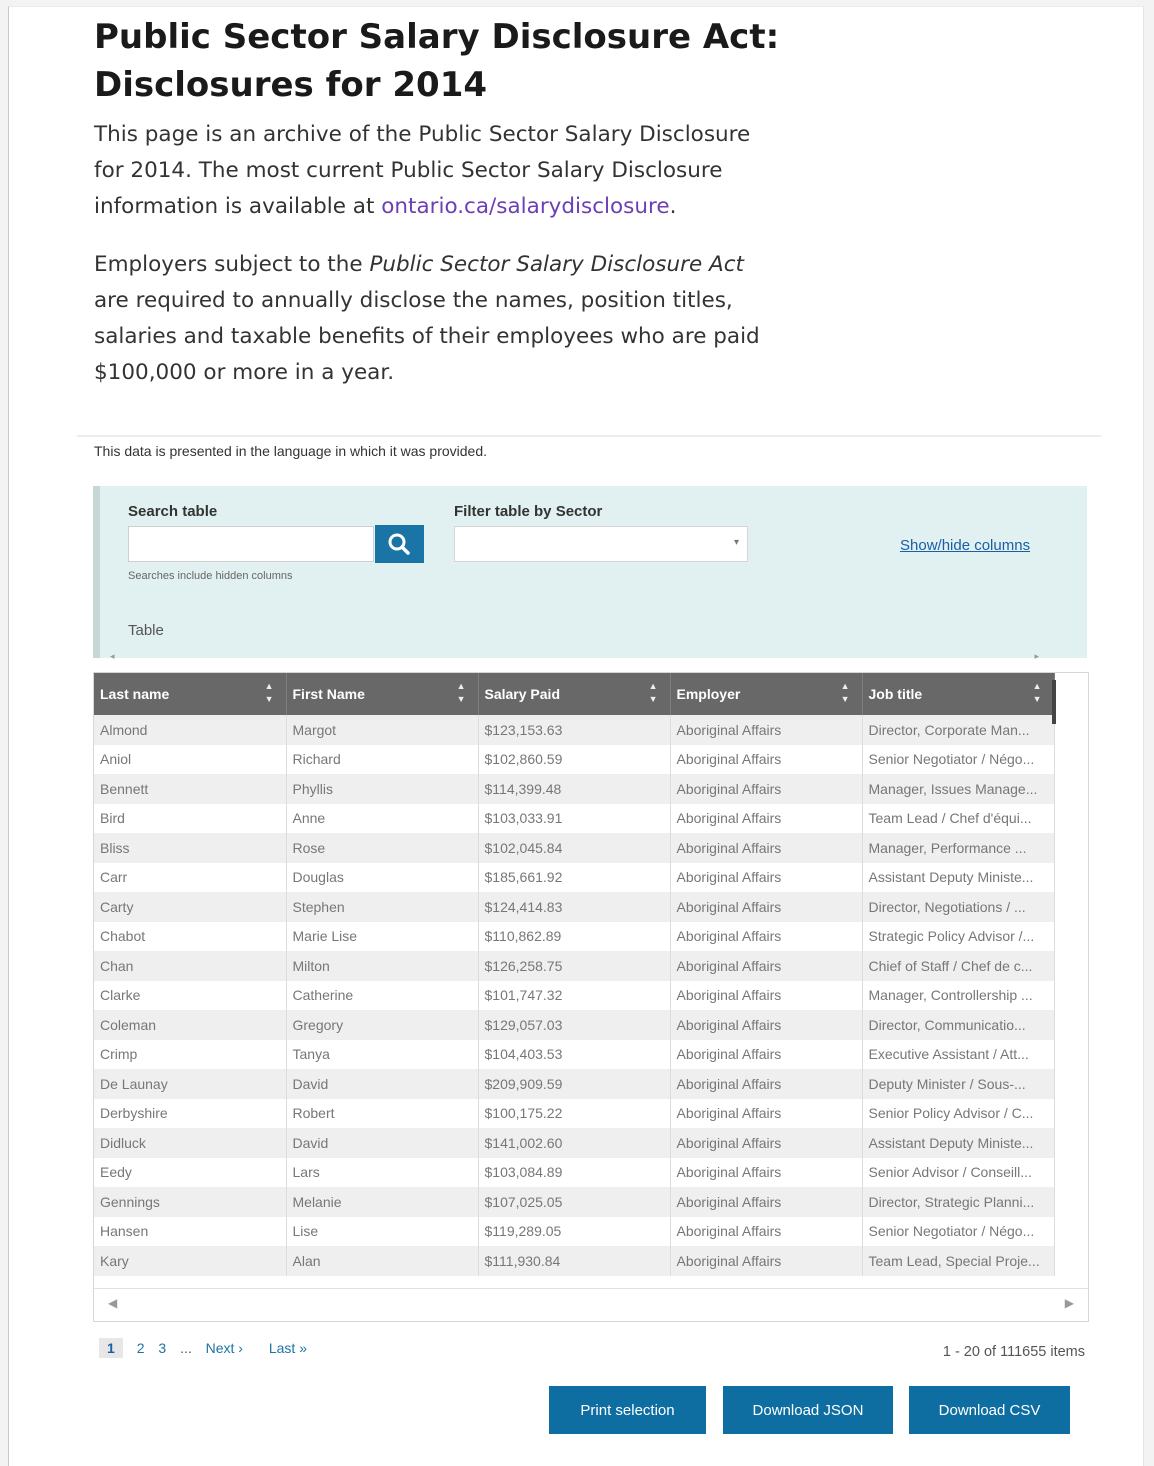 The height and width of the screenshot is (1466, 1154). I want to click on cell-first-name: Milton, so click(382, 966).